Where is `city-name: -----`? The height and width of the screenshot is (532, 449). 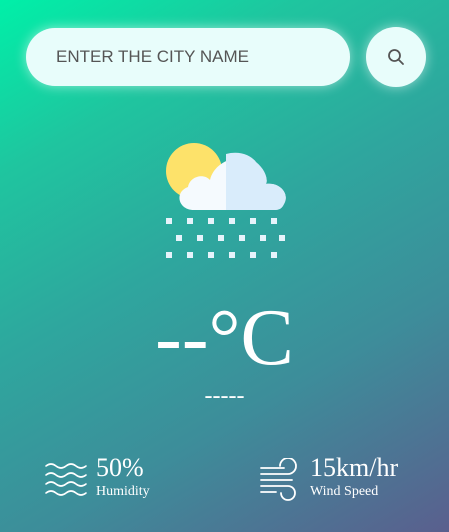 city-name: ----- is located at coordinates (224, 396).